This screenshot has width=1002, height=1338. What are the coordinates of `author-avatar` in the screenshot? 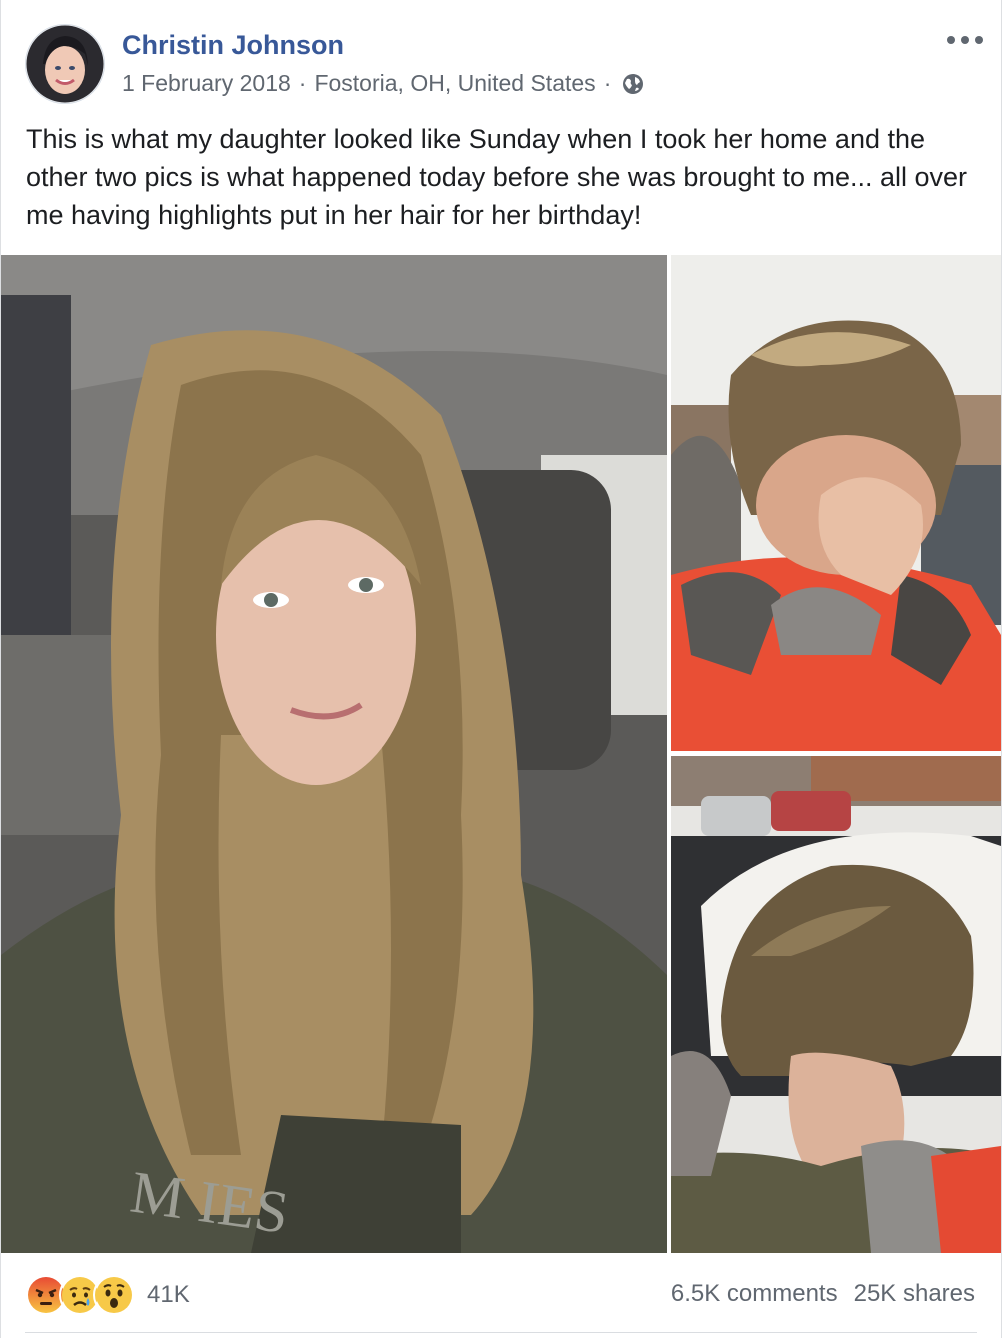 It's located at (65, 64).